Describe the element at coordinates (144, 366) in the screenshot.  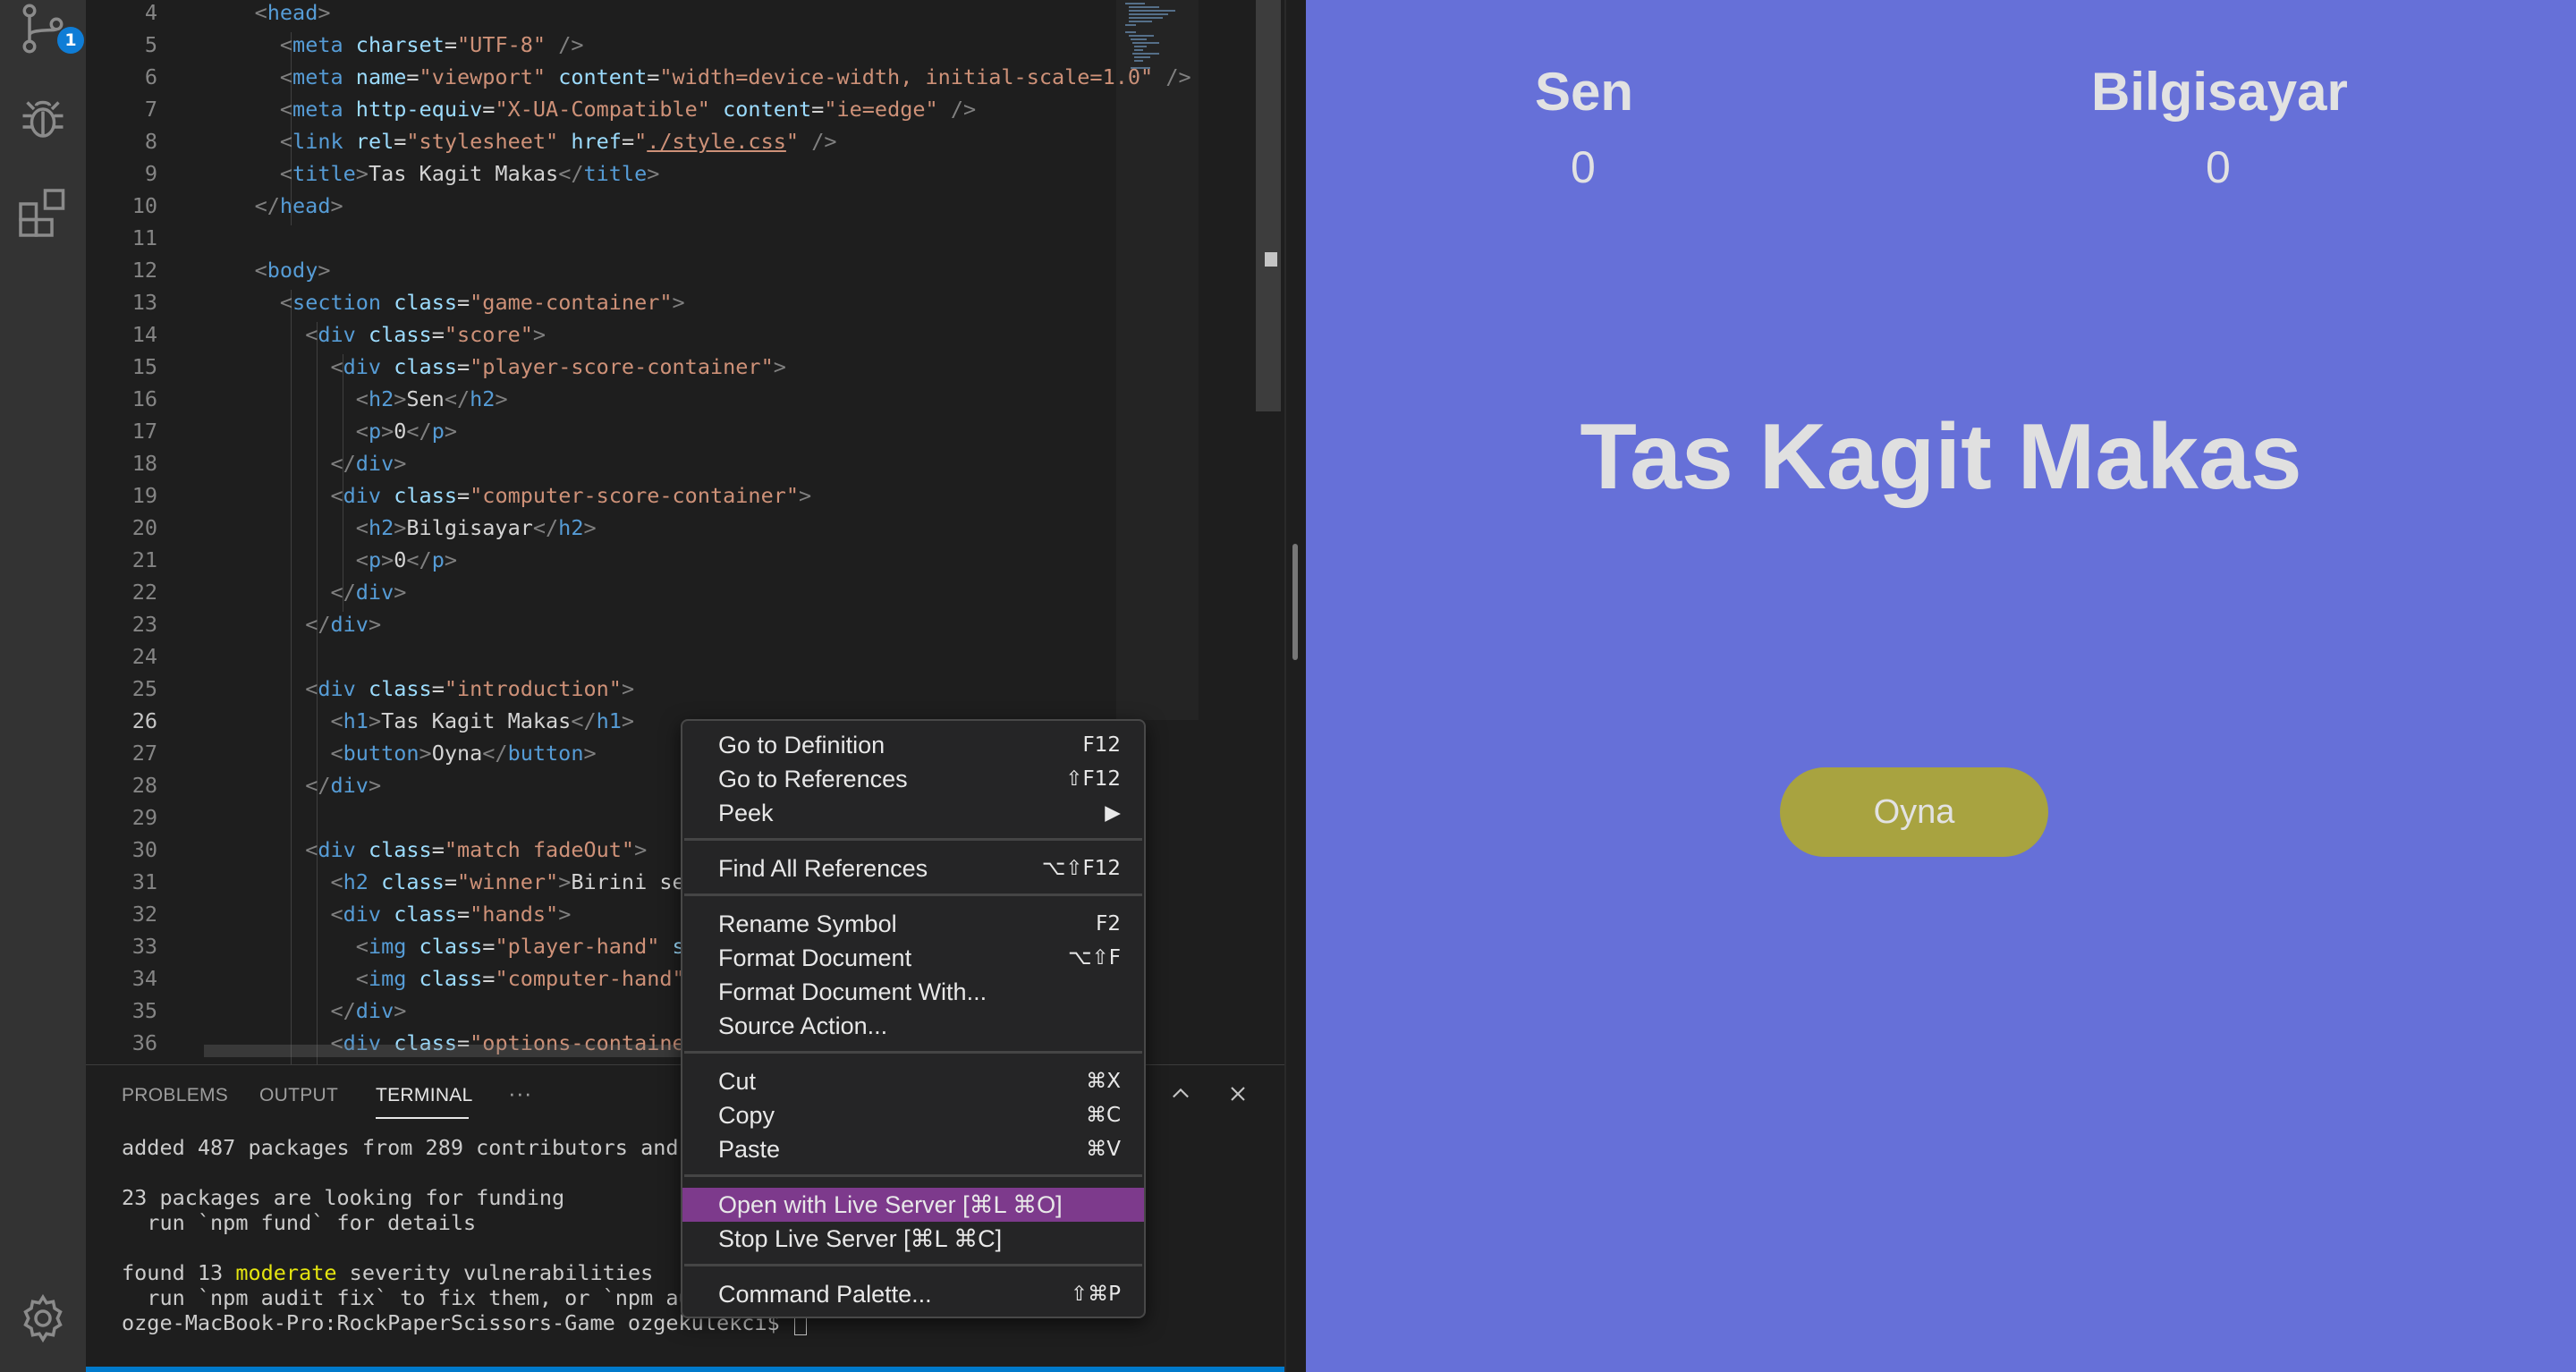
I see `line-number: 15` at that location.